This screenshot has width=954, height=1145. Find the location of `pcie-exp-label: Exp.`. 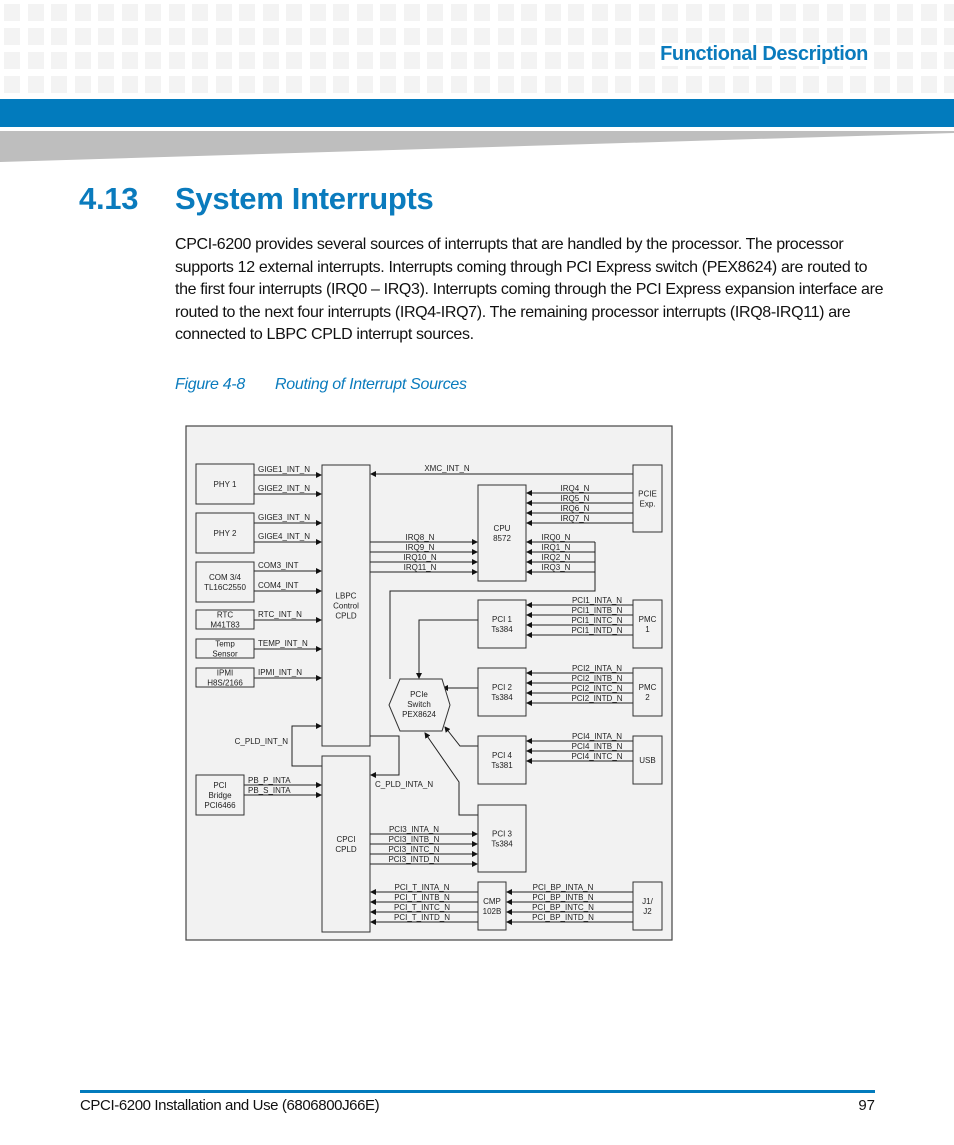

pcie-exp-label: Exp. is located at coordinates (647, 504).